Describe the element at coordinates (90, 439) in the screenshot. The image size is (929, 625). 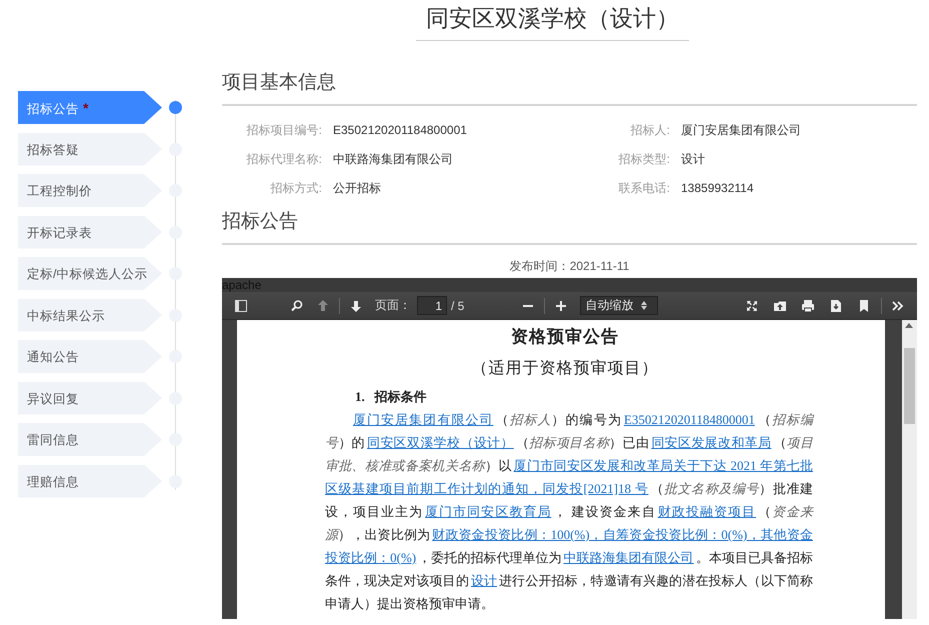
I see `step-tab: 雷同信息` at that location.